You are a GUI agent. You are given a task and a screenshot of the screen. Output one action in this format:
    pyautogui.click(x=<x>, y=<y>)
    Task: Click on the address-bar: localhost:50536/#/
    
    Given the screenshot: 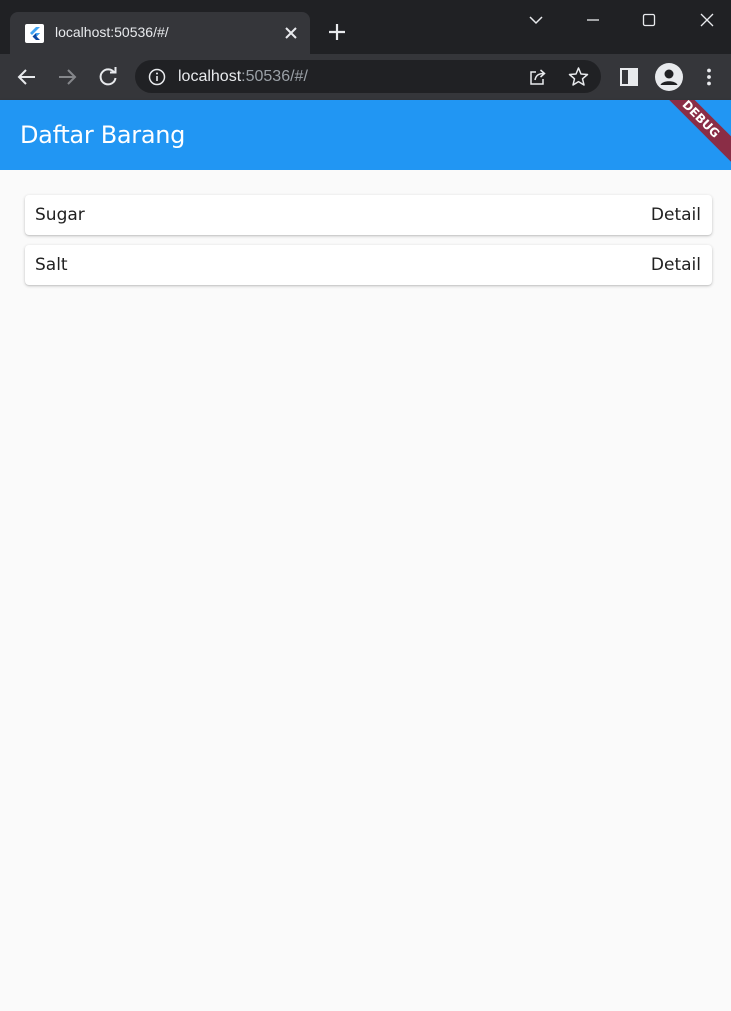 What is the action you would take?
    pyautogui.click(x=368, y=76)
    